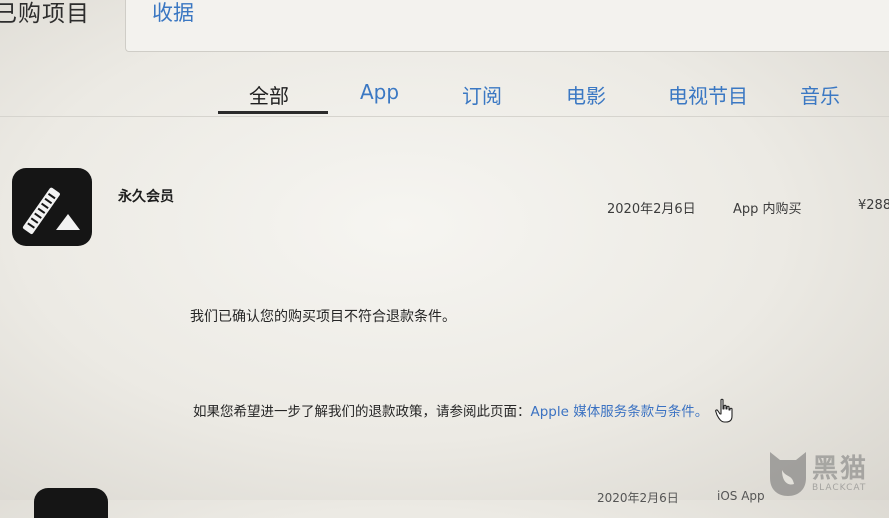 Image resolution: width=889 pixels, height=518 pixels. What do you see at coordinates (767, 209) in the screenshot?
I see `purchase-type: App 内购买` at bounding box center [767, 209].